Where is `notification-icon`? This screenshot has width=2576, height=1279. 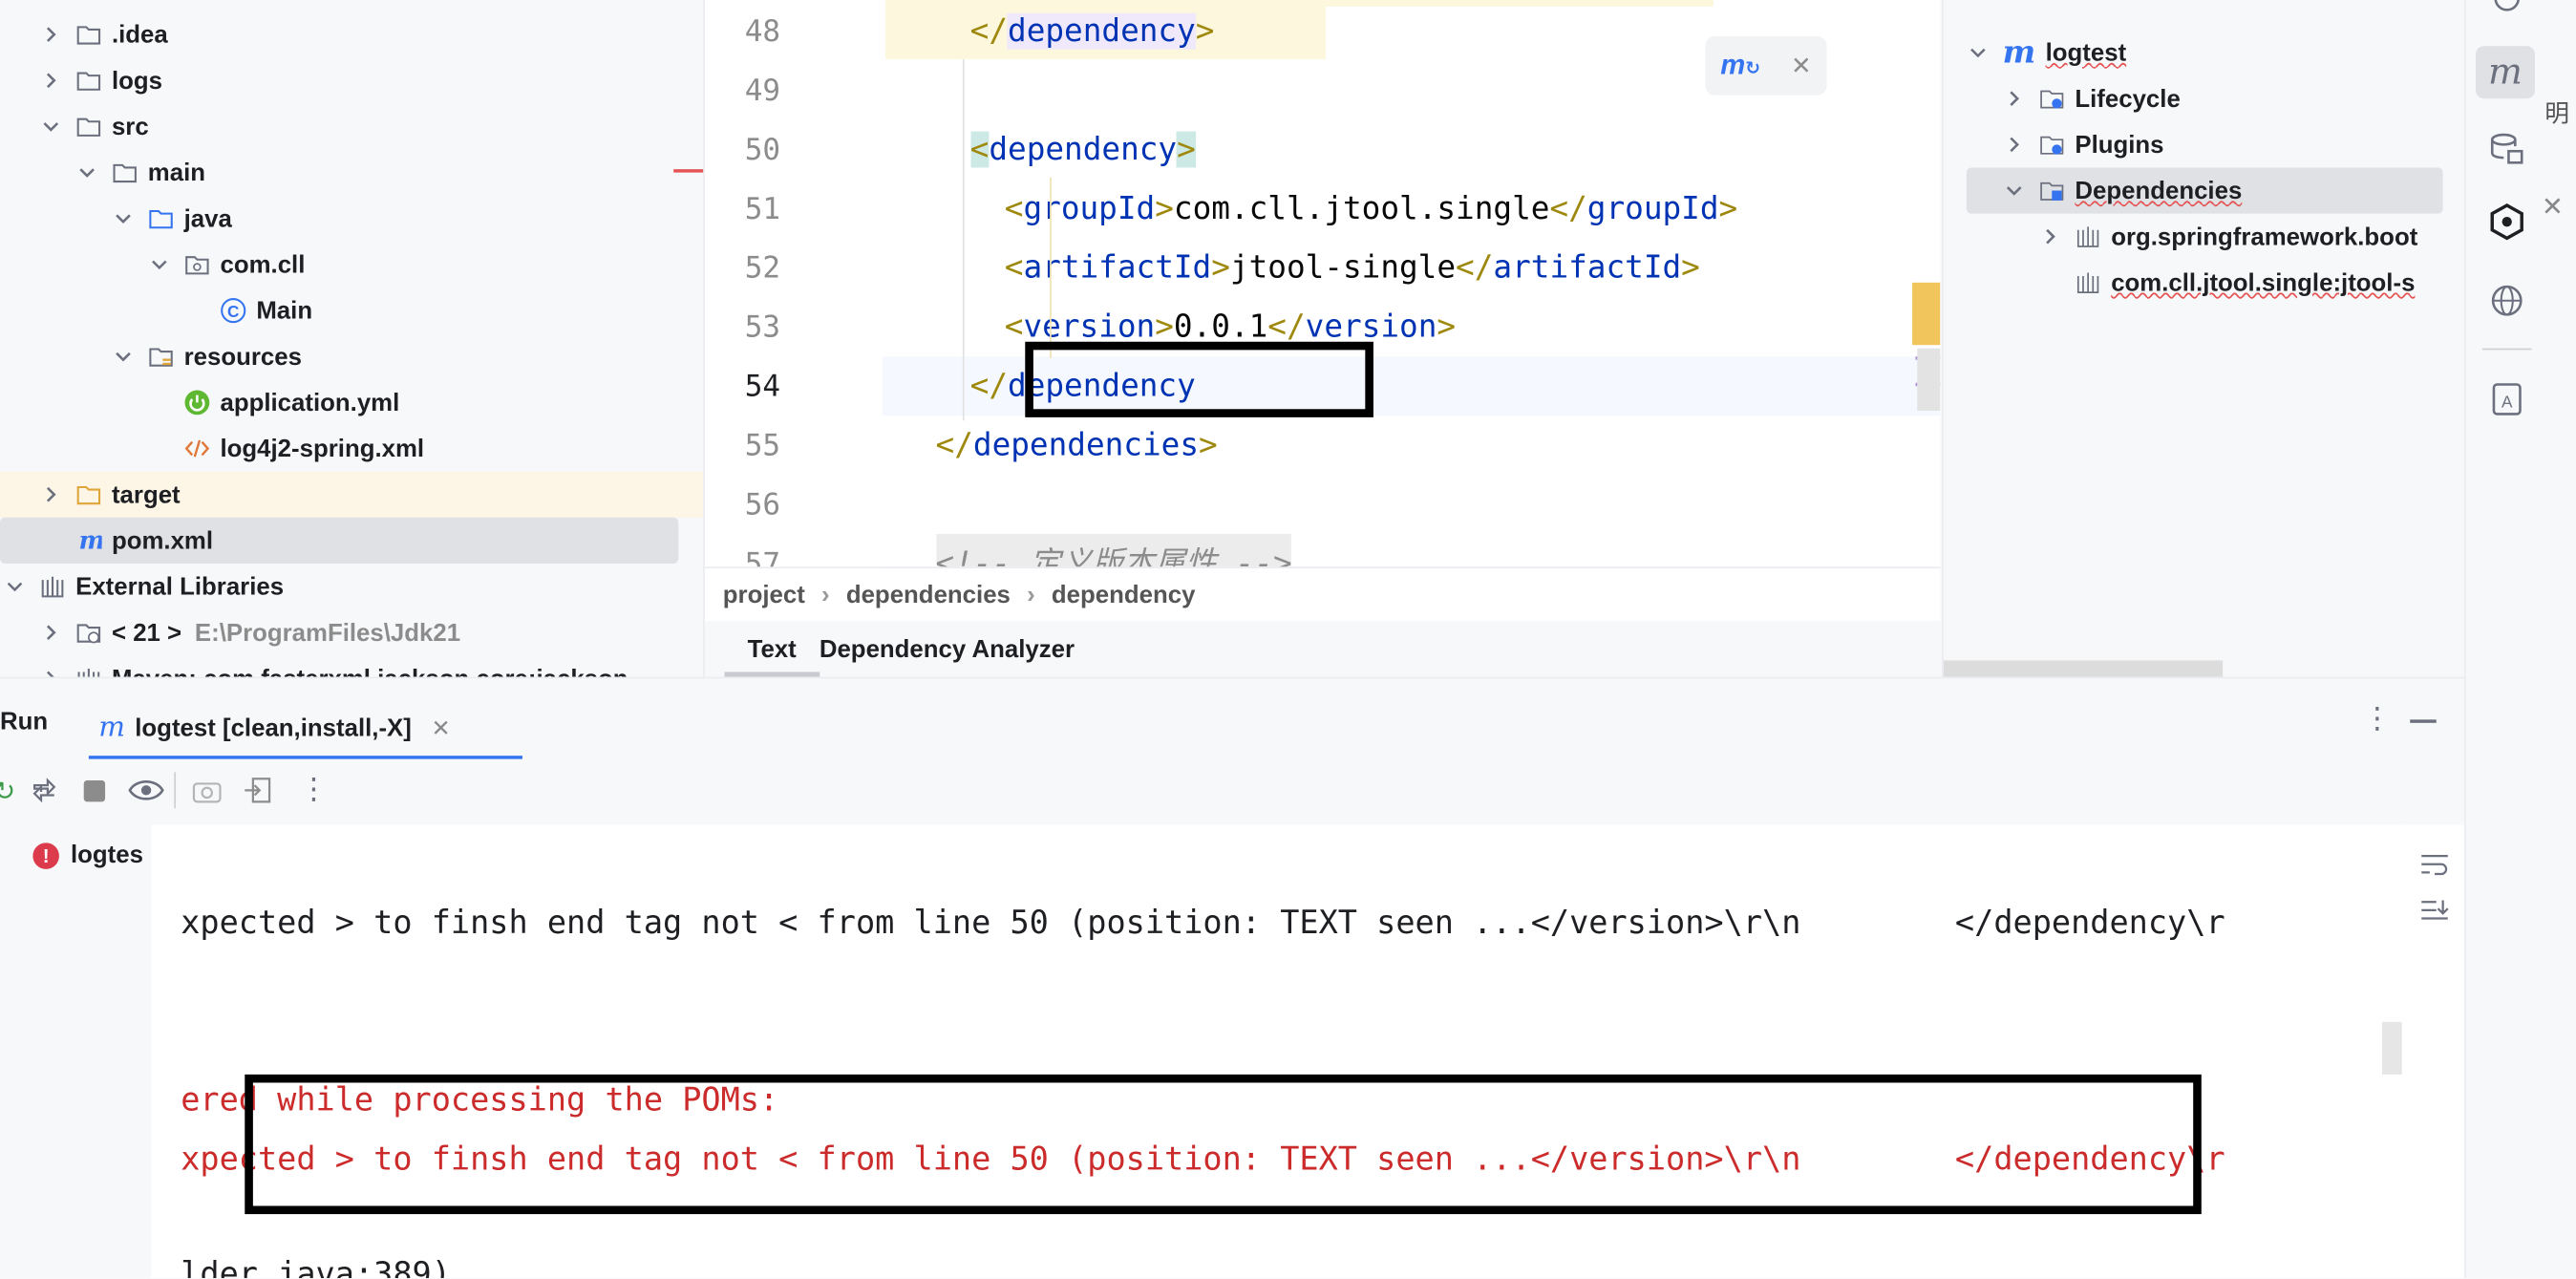 notification-icon is located at coordinates (2506, 10).